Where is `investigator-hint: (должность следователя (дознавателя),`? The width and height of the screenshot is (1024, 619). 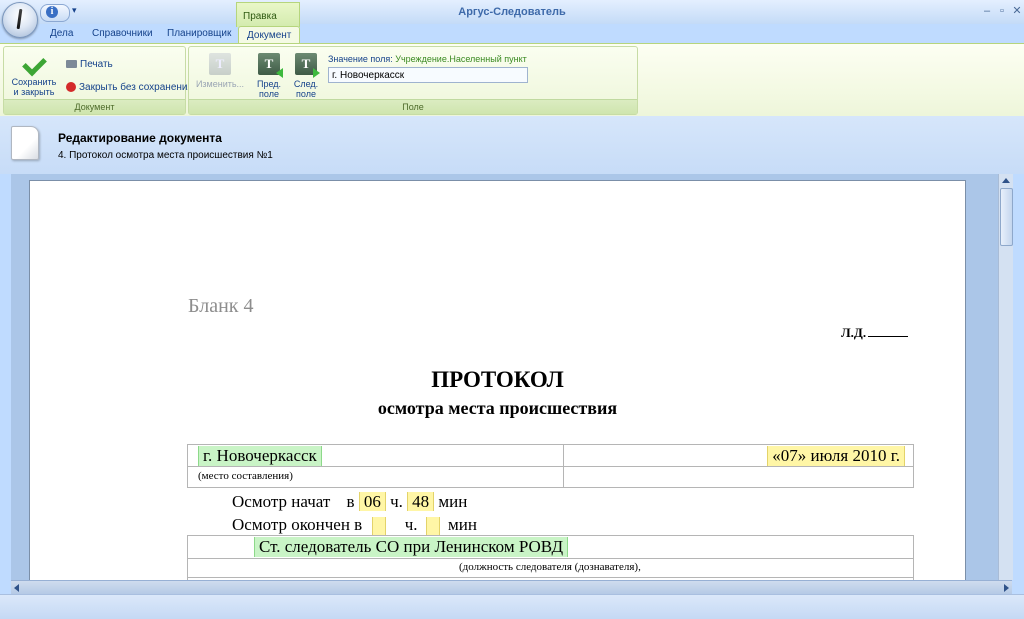 investigator-hint: (должность следователя (дознавателя), is located at coordinates (550, 567).